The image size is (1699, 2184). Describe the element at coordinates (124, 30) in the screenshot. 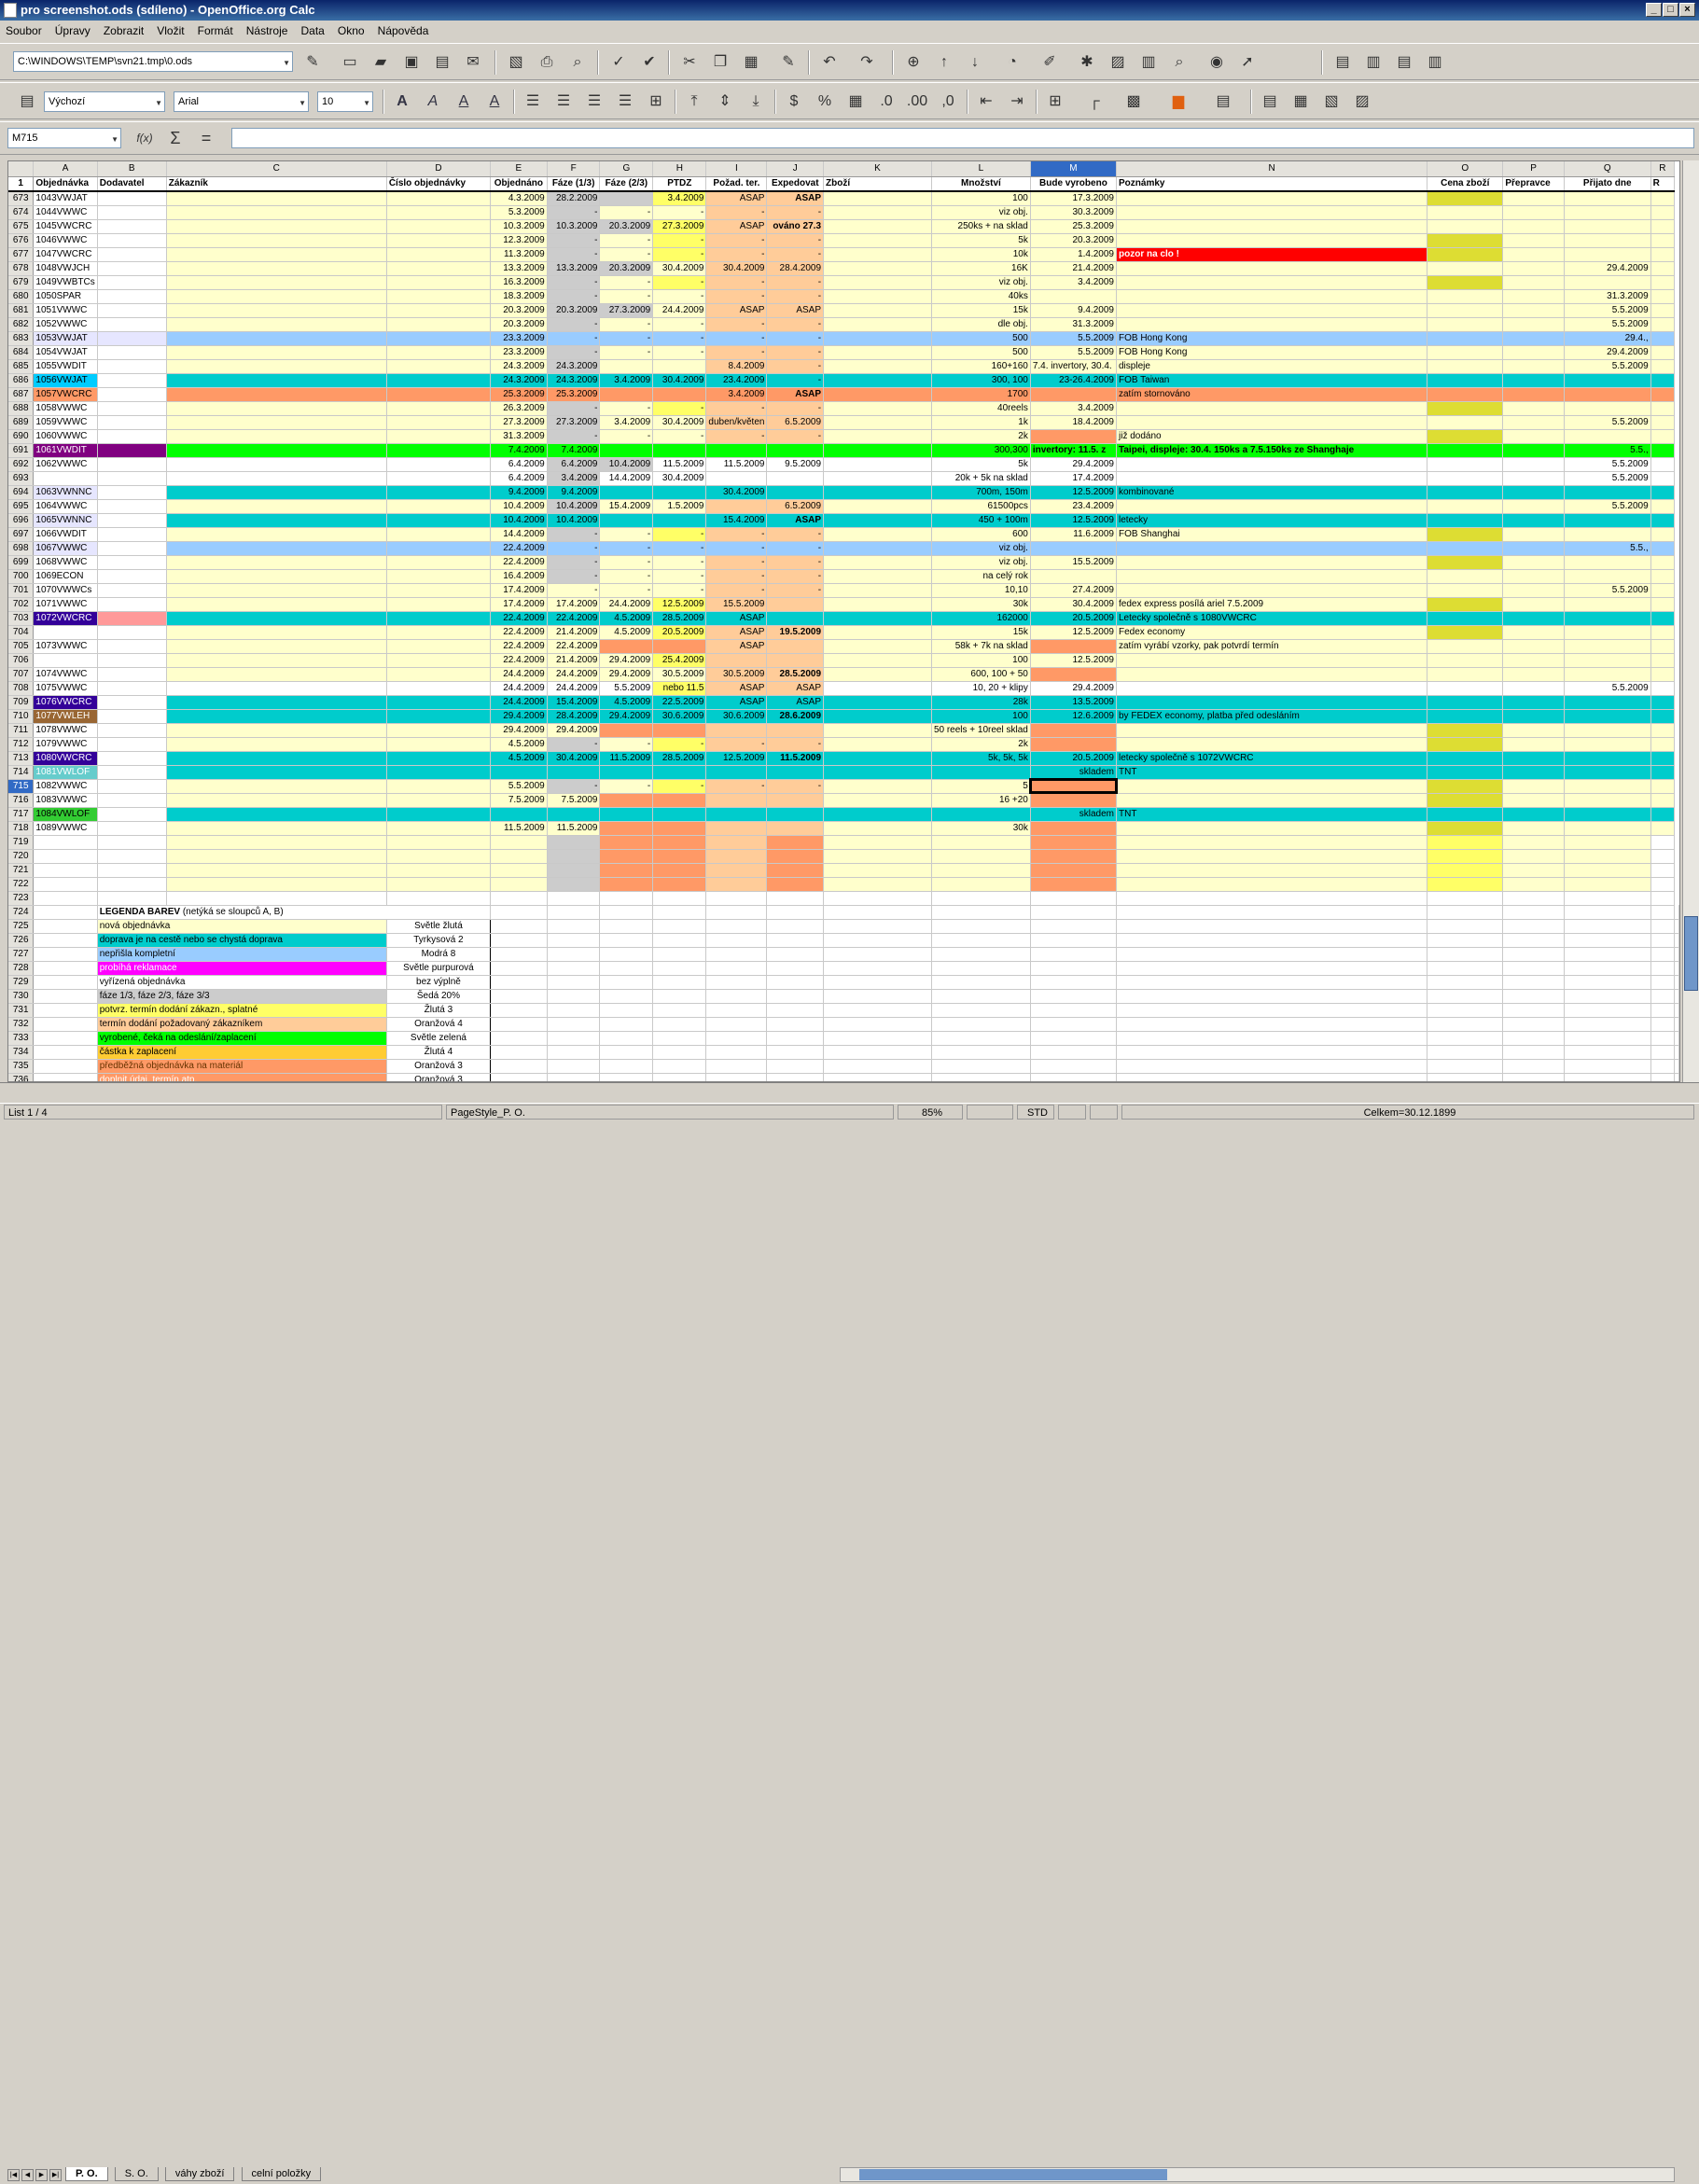

I see `menu-zobrazit: Zobrazit` at that location.